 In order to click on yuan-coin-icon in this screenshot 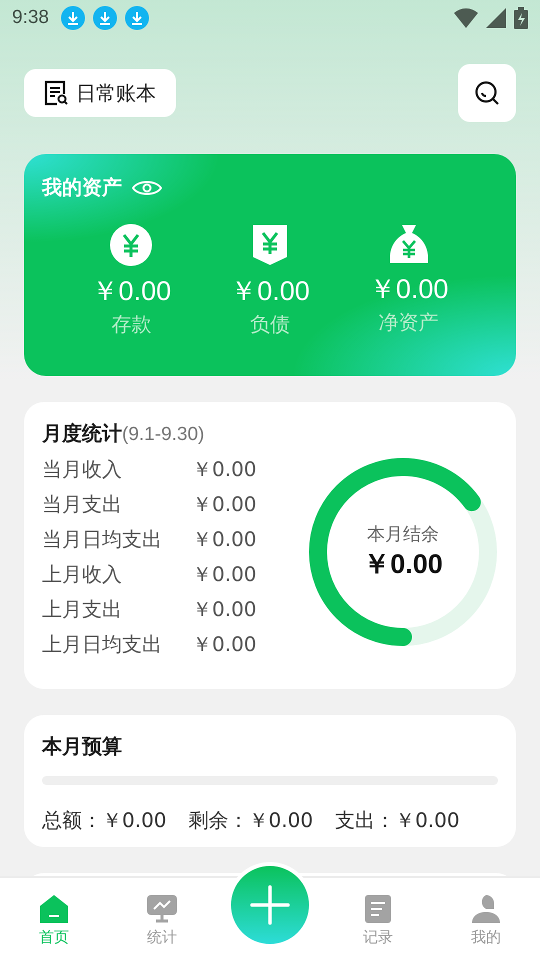, I will do `click(131, 245)`.